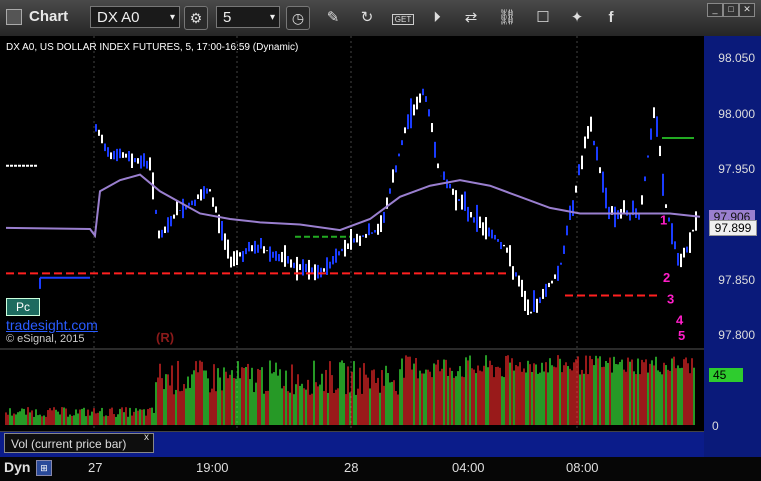 The image size is (761, 481). I want to click on refresh-icon: ↻, so click(367, 18).